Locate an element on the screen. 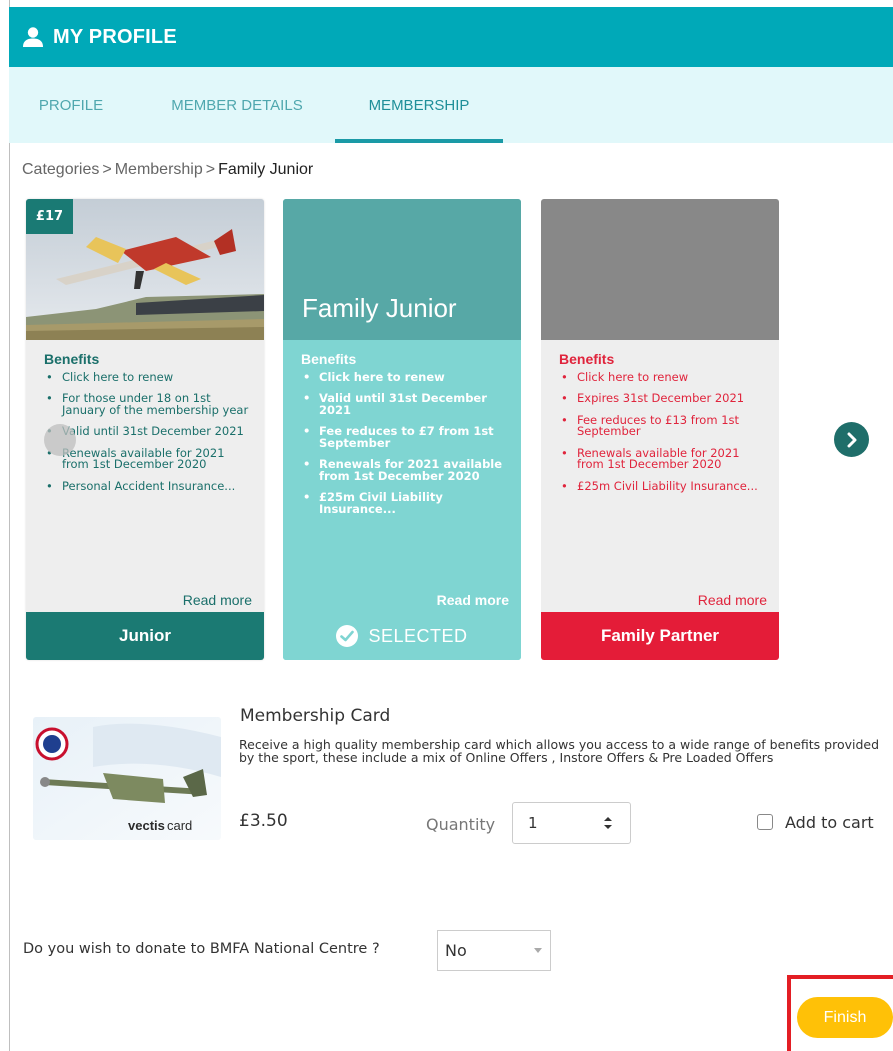 This screenshot has height=1051, width=893. breadcrumb: Categories > Membership > Family Junior is located at coordinates (167, 170).